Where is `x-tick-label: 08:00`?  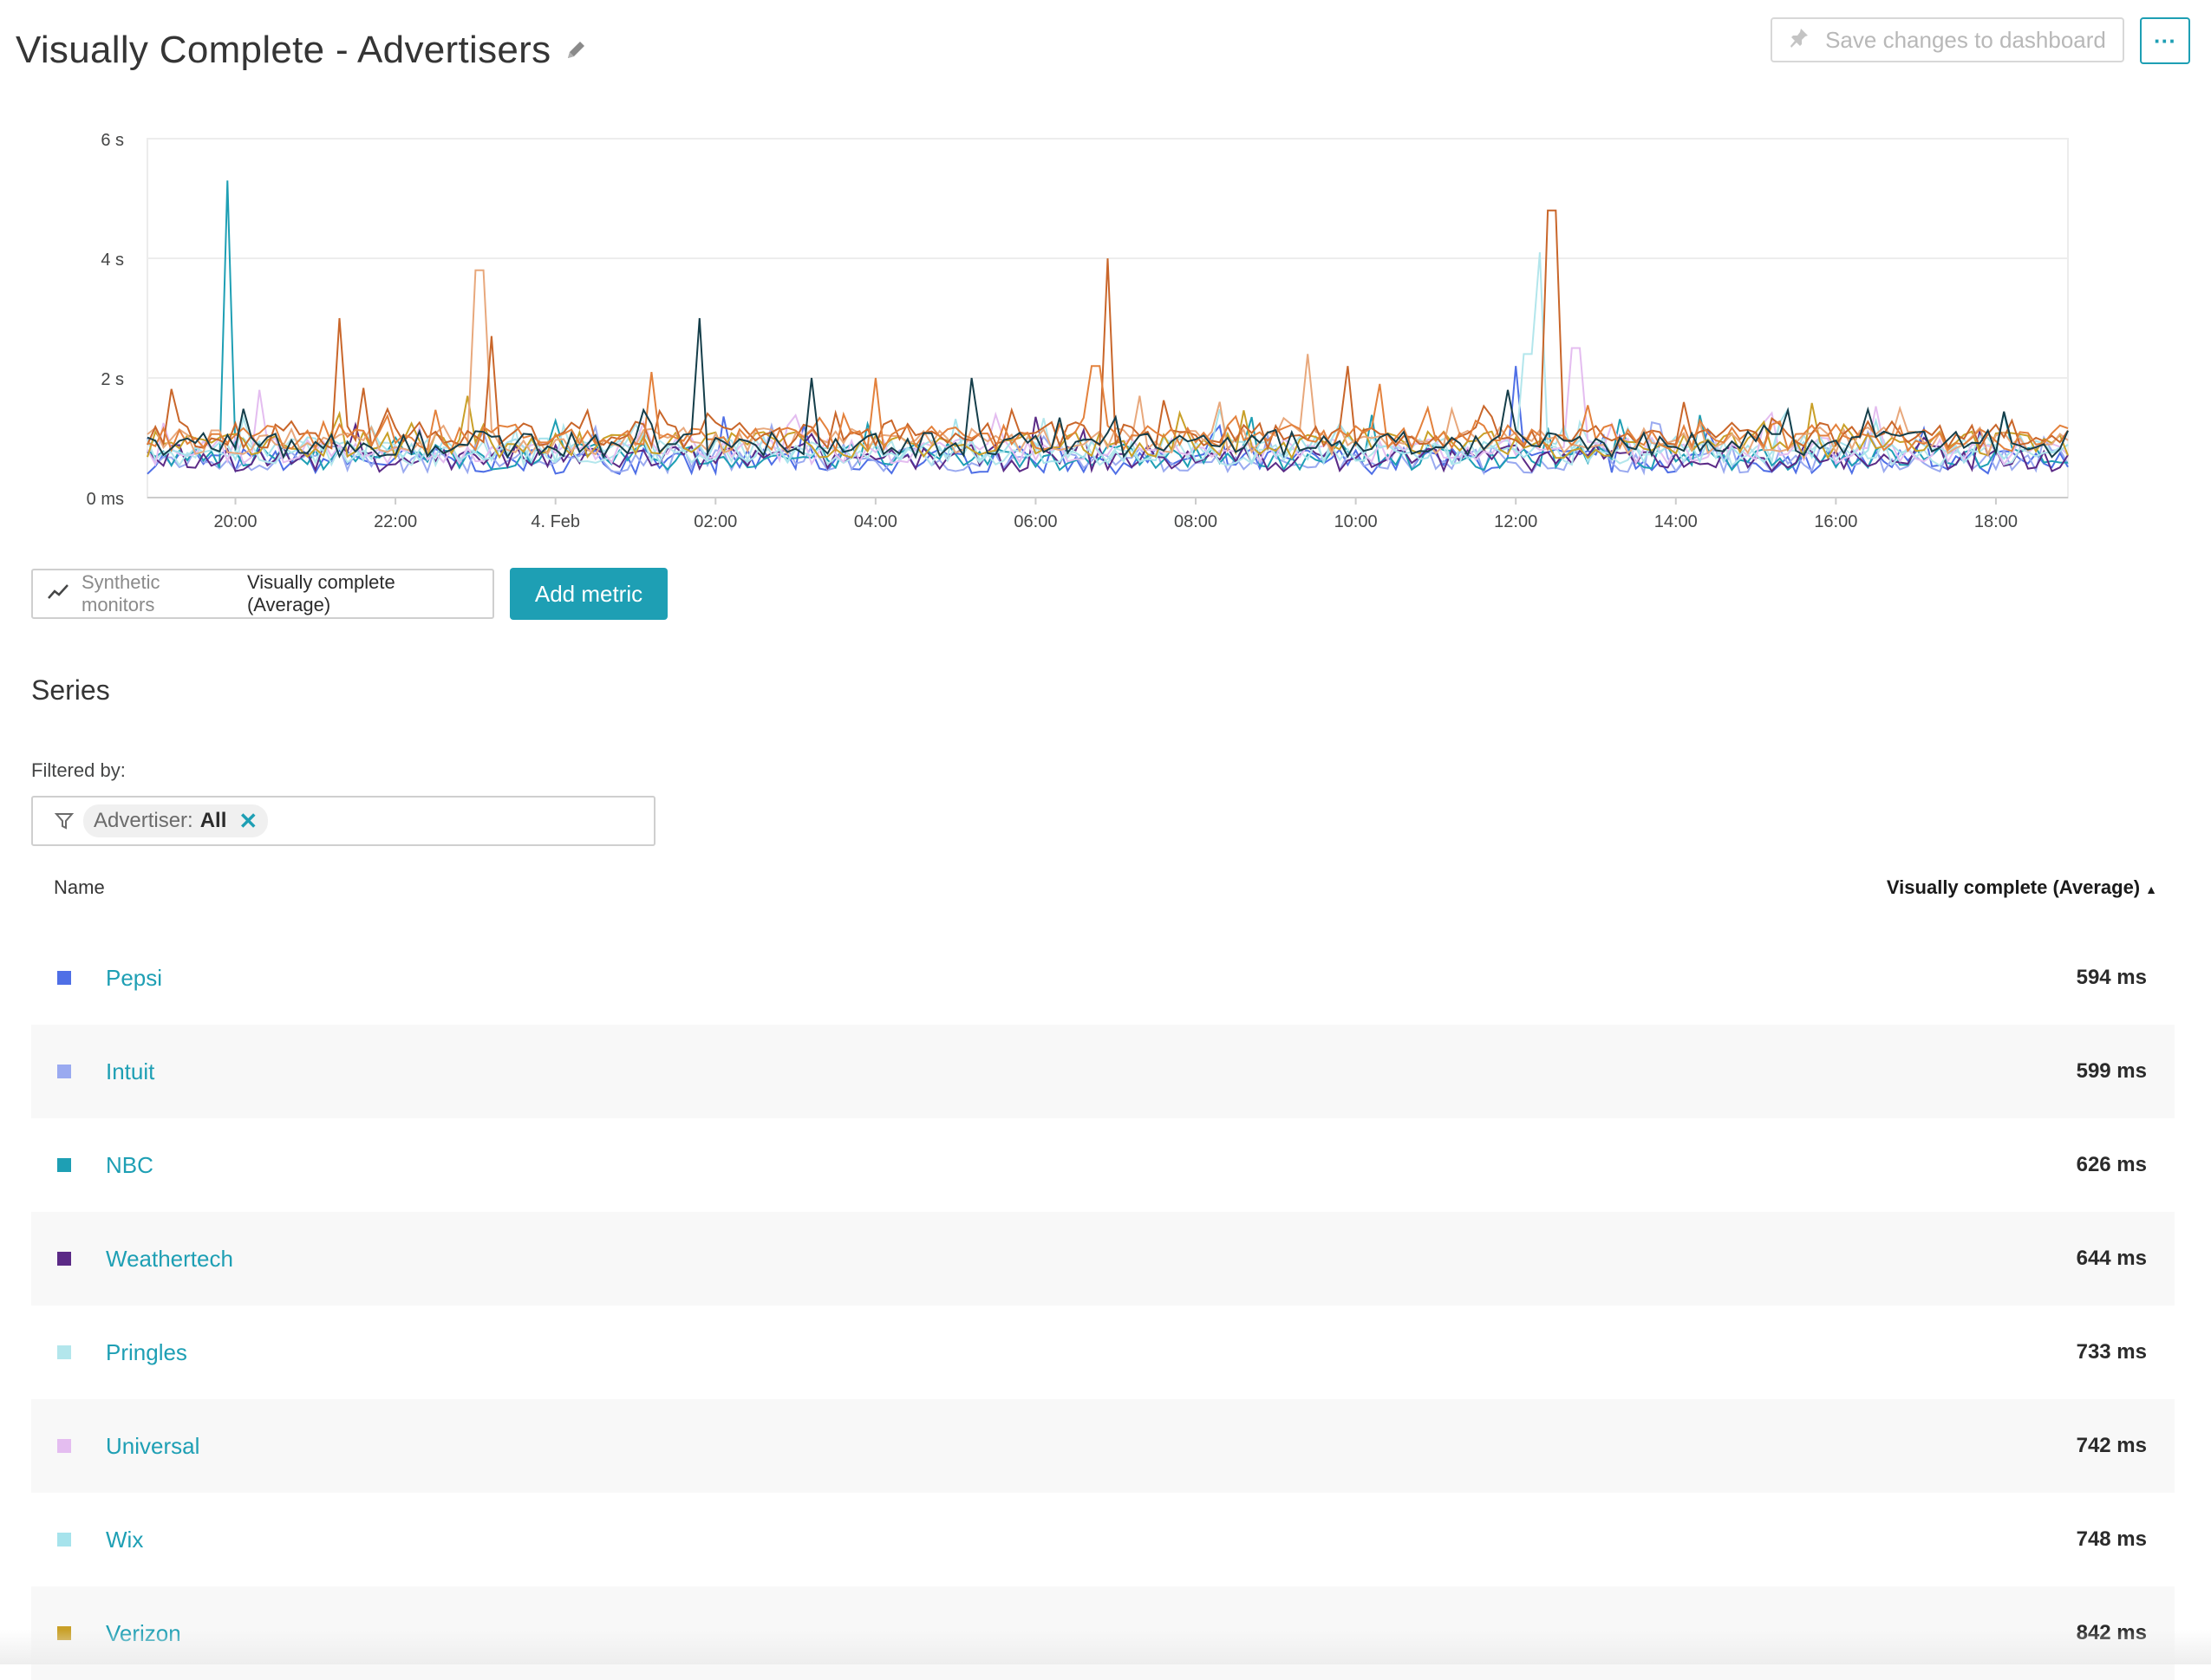
x-tick-label: 08:00 is located at coordinates (1196, 521).